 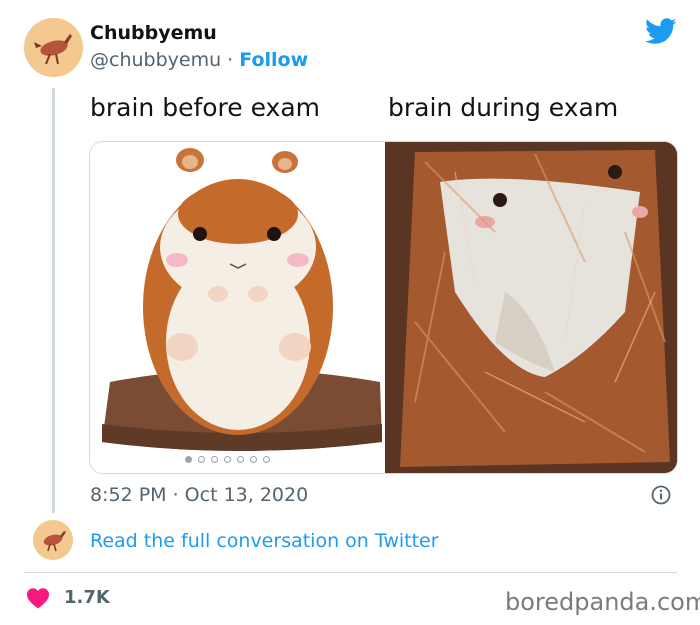 What do you see at coordinates (661, 495) in the screenshot?
I see `info-icon` at bounding box center [661, 495].